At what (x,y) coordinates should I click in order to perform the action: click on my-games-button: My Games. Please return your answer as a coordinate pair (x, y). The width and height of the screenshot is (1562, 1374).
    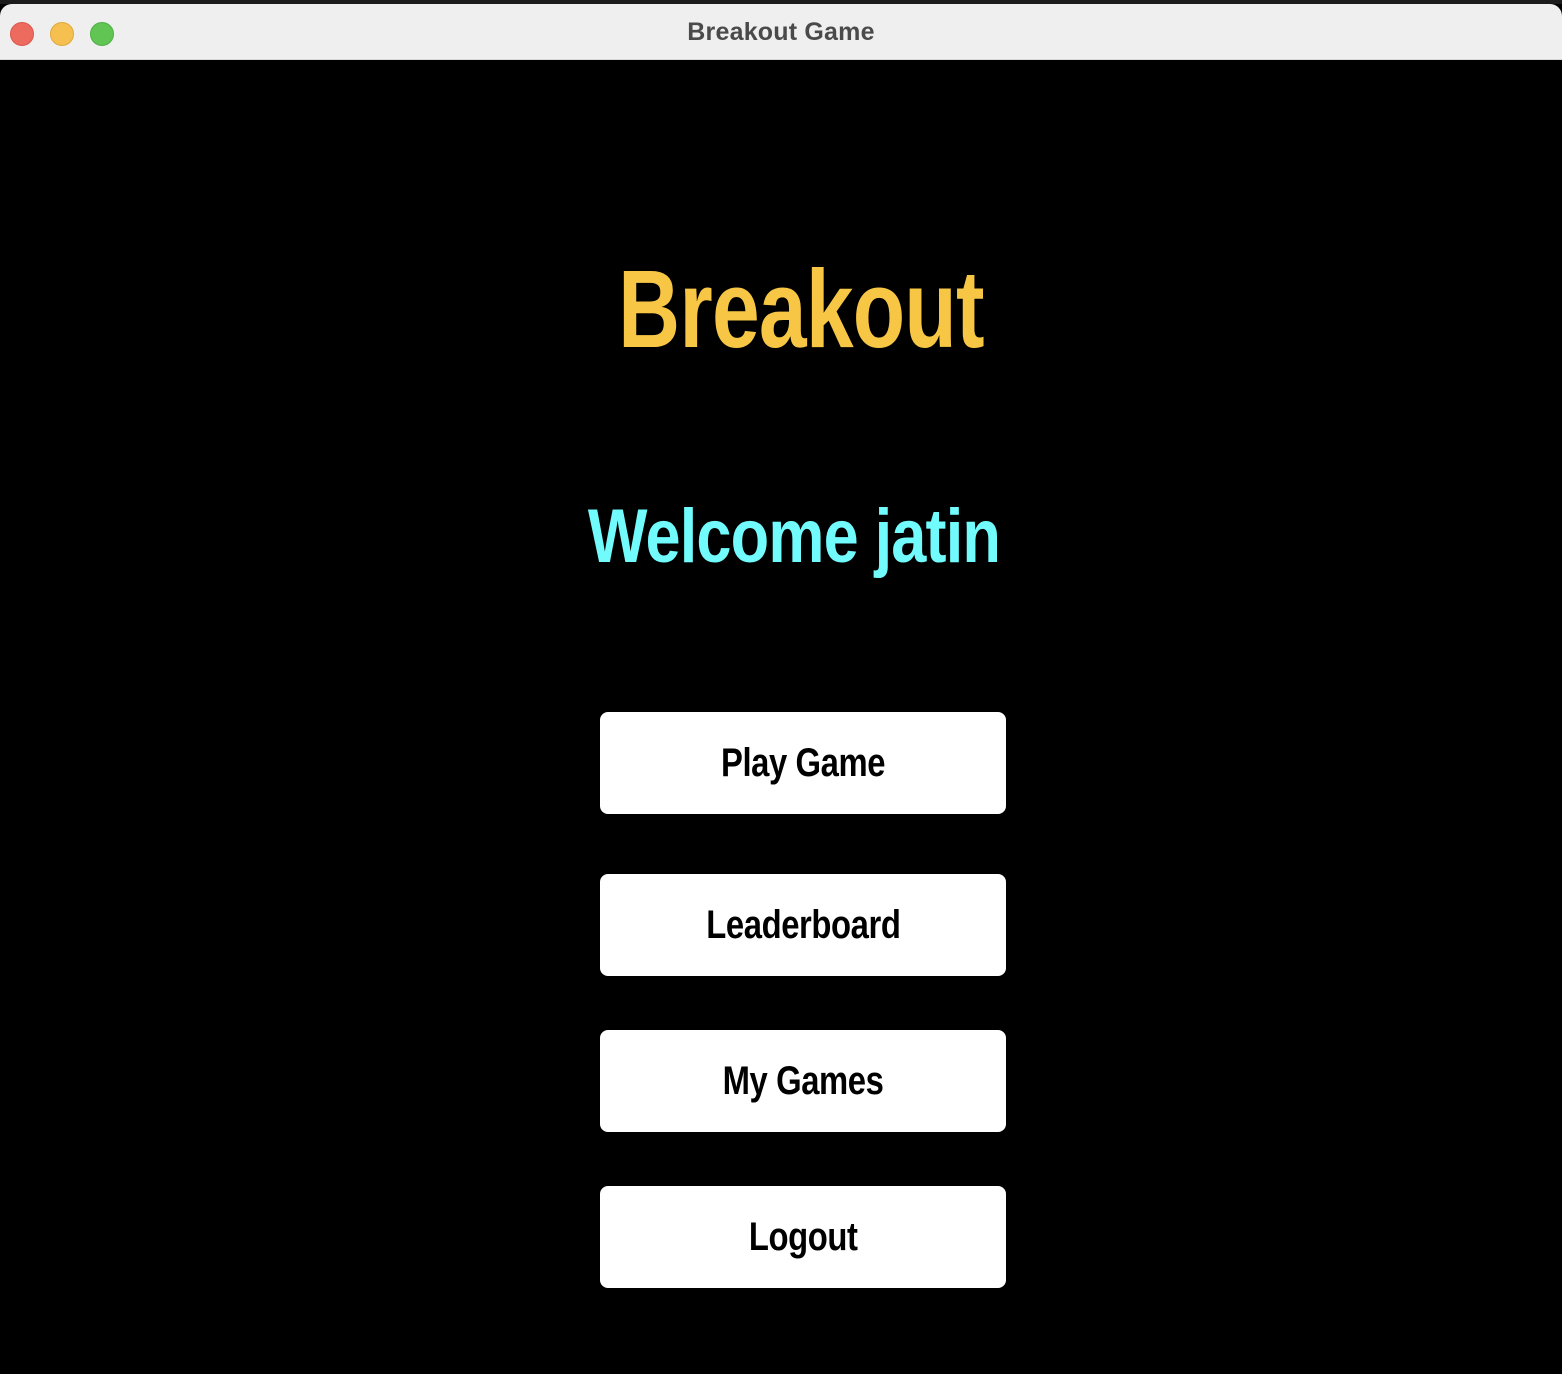
    Looking at the image, I should click on (803, 1081).